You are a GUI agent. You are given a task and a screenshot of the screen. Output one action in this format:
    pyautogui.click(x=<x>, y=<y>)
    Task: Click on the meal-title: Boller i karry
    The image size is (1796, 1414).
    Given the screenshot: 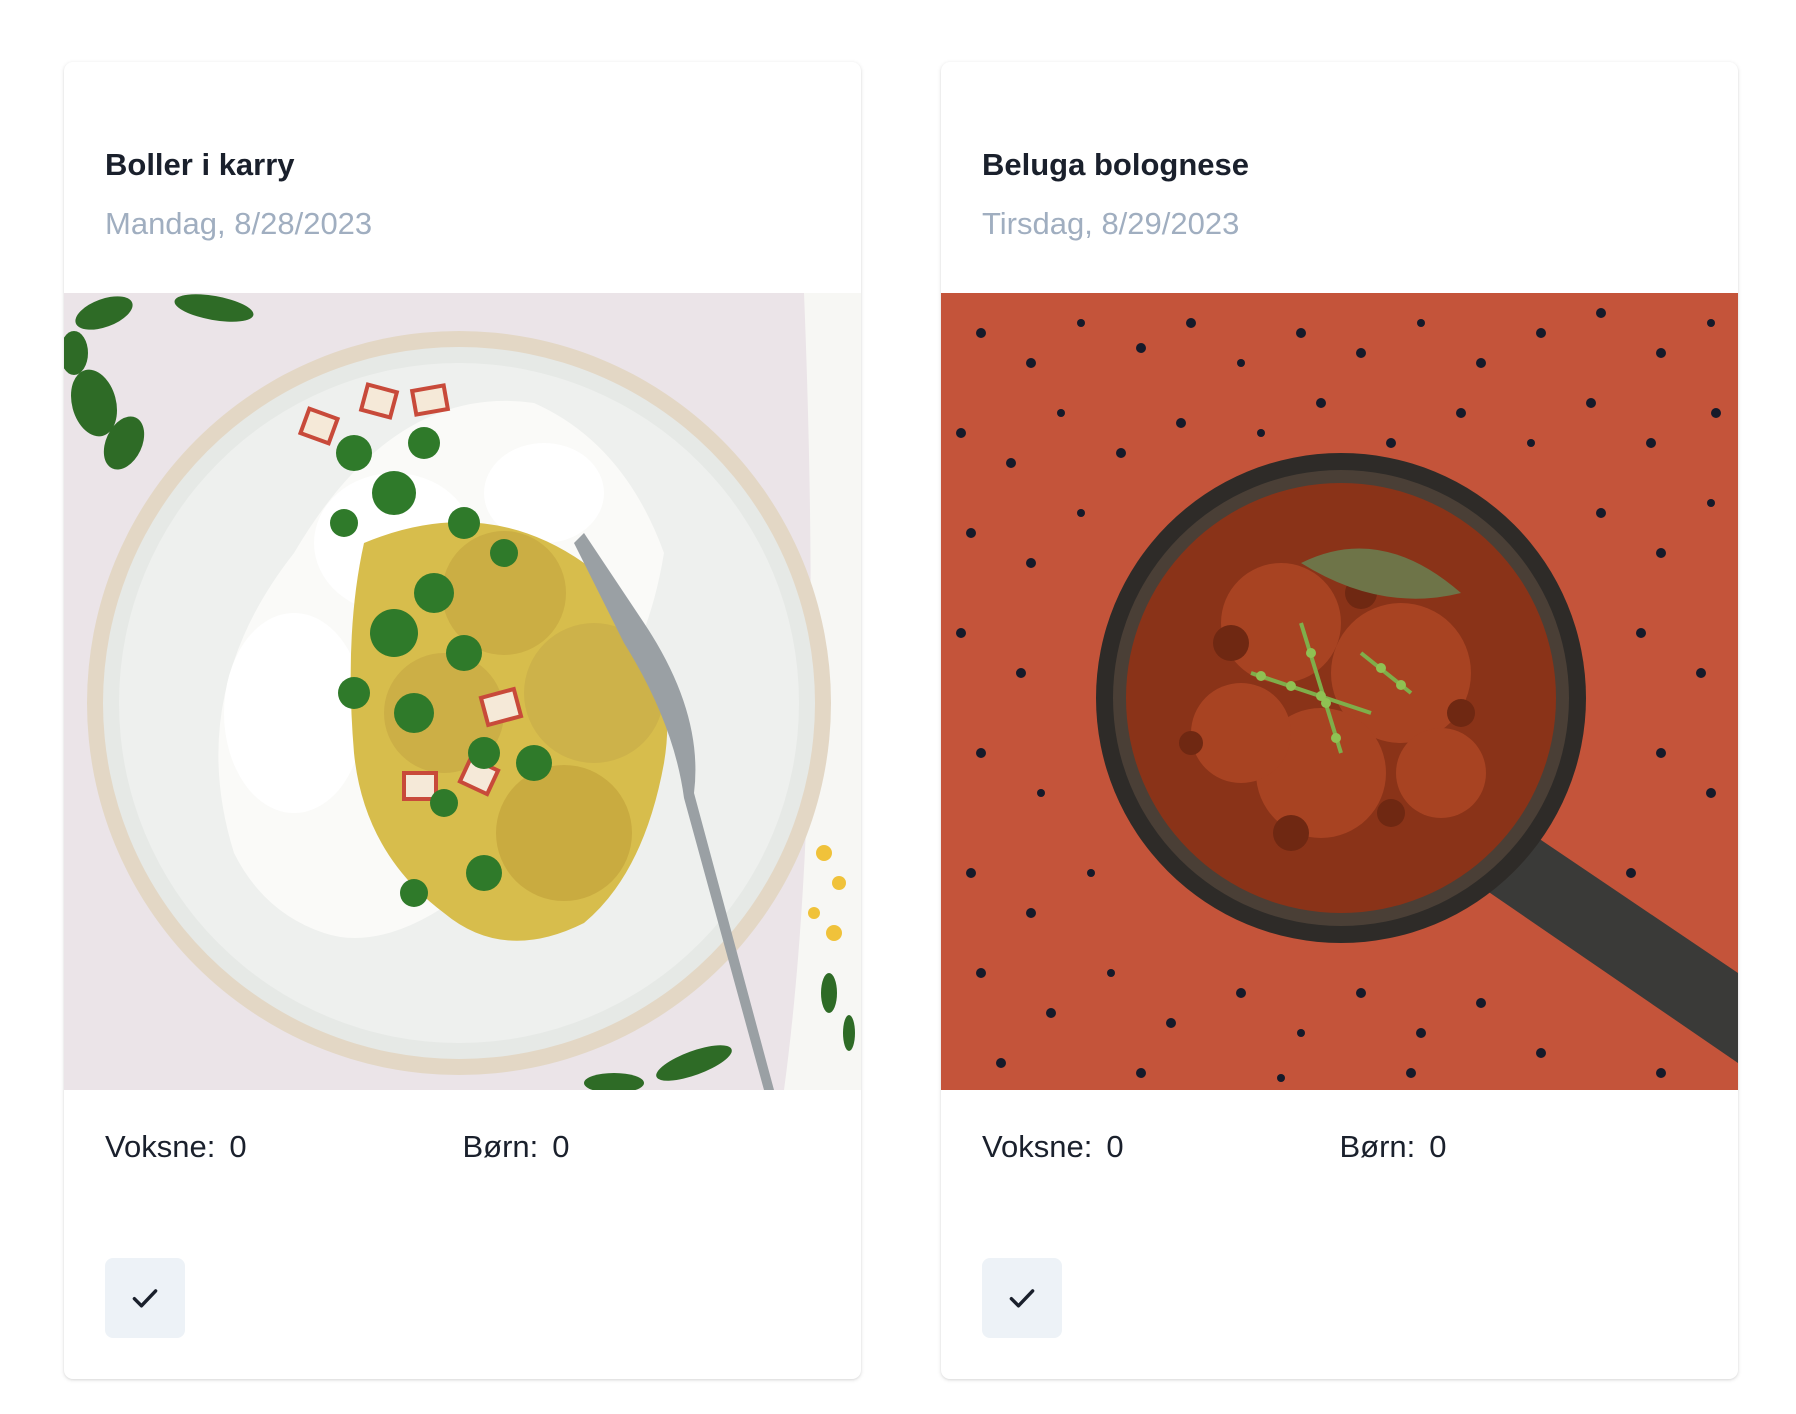 What is the action you would take?
    pyautogui.click(x=200, y=164)
    